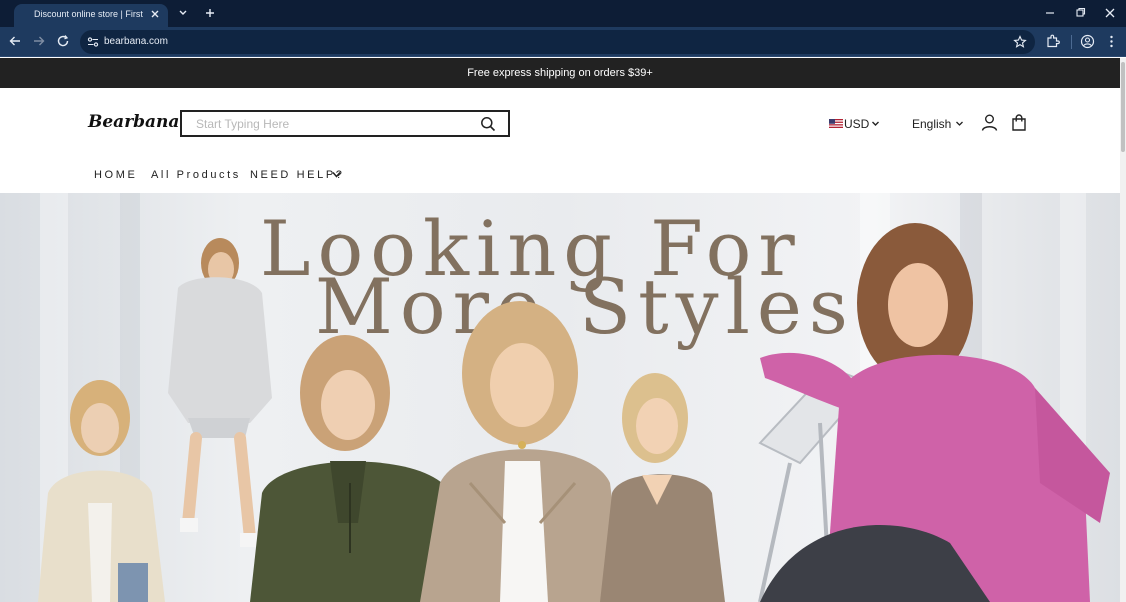  What do you see at coordinates (115, 175) in the screenshot?
I see `nav-home: HOME` at bounding box center [115, 175].